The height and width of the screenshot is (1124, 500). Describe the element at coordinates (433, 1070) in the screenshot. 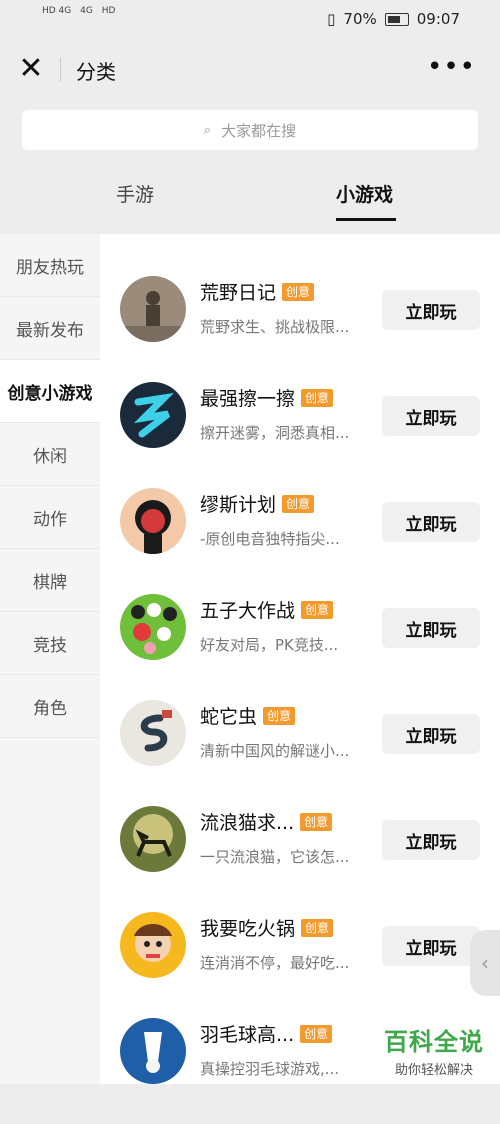

I see `watermark-subtitle: 助你轻松解决` at that location.